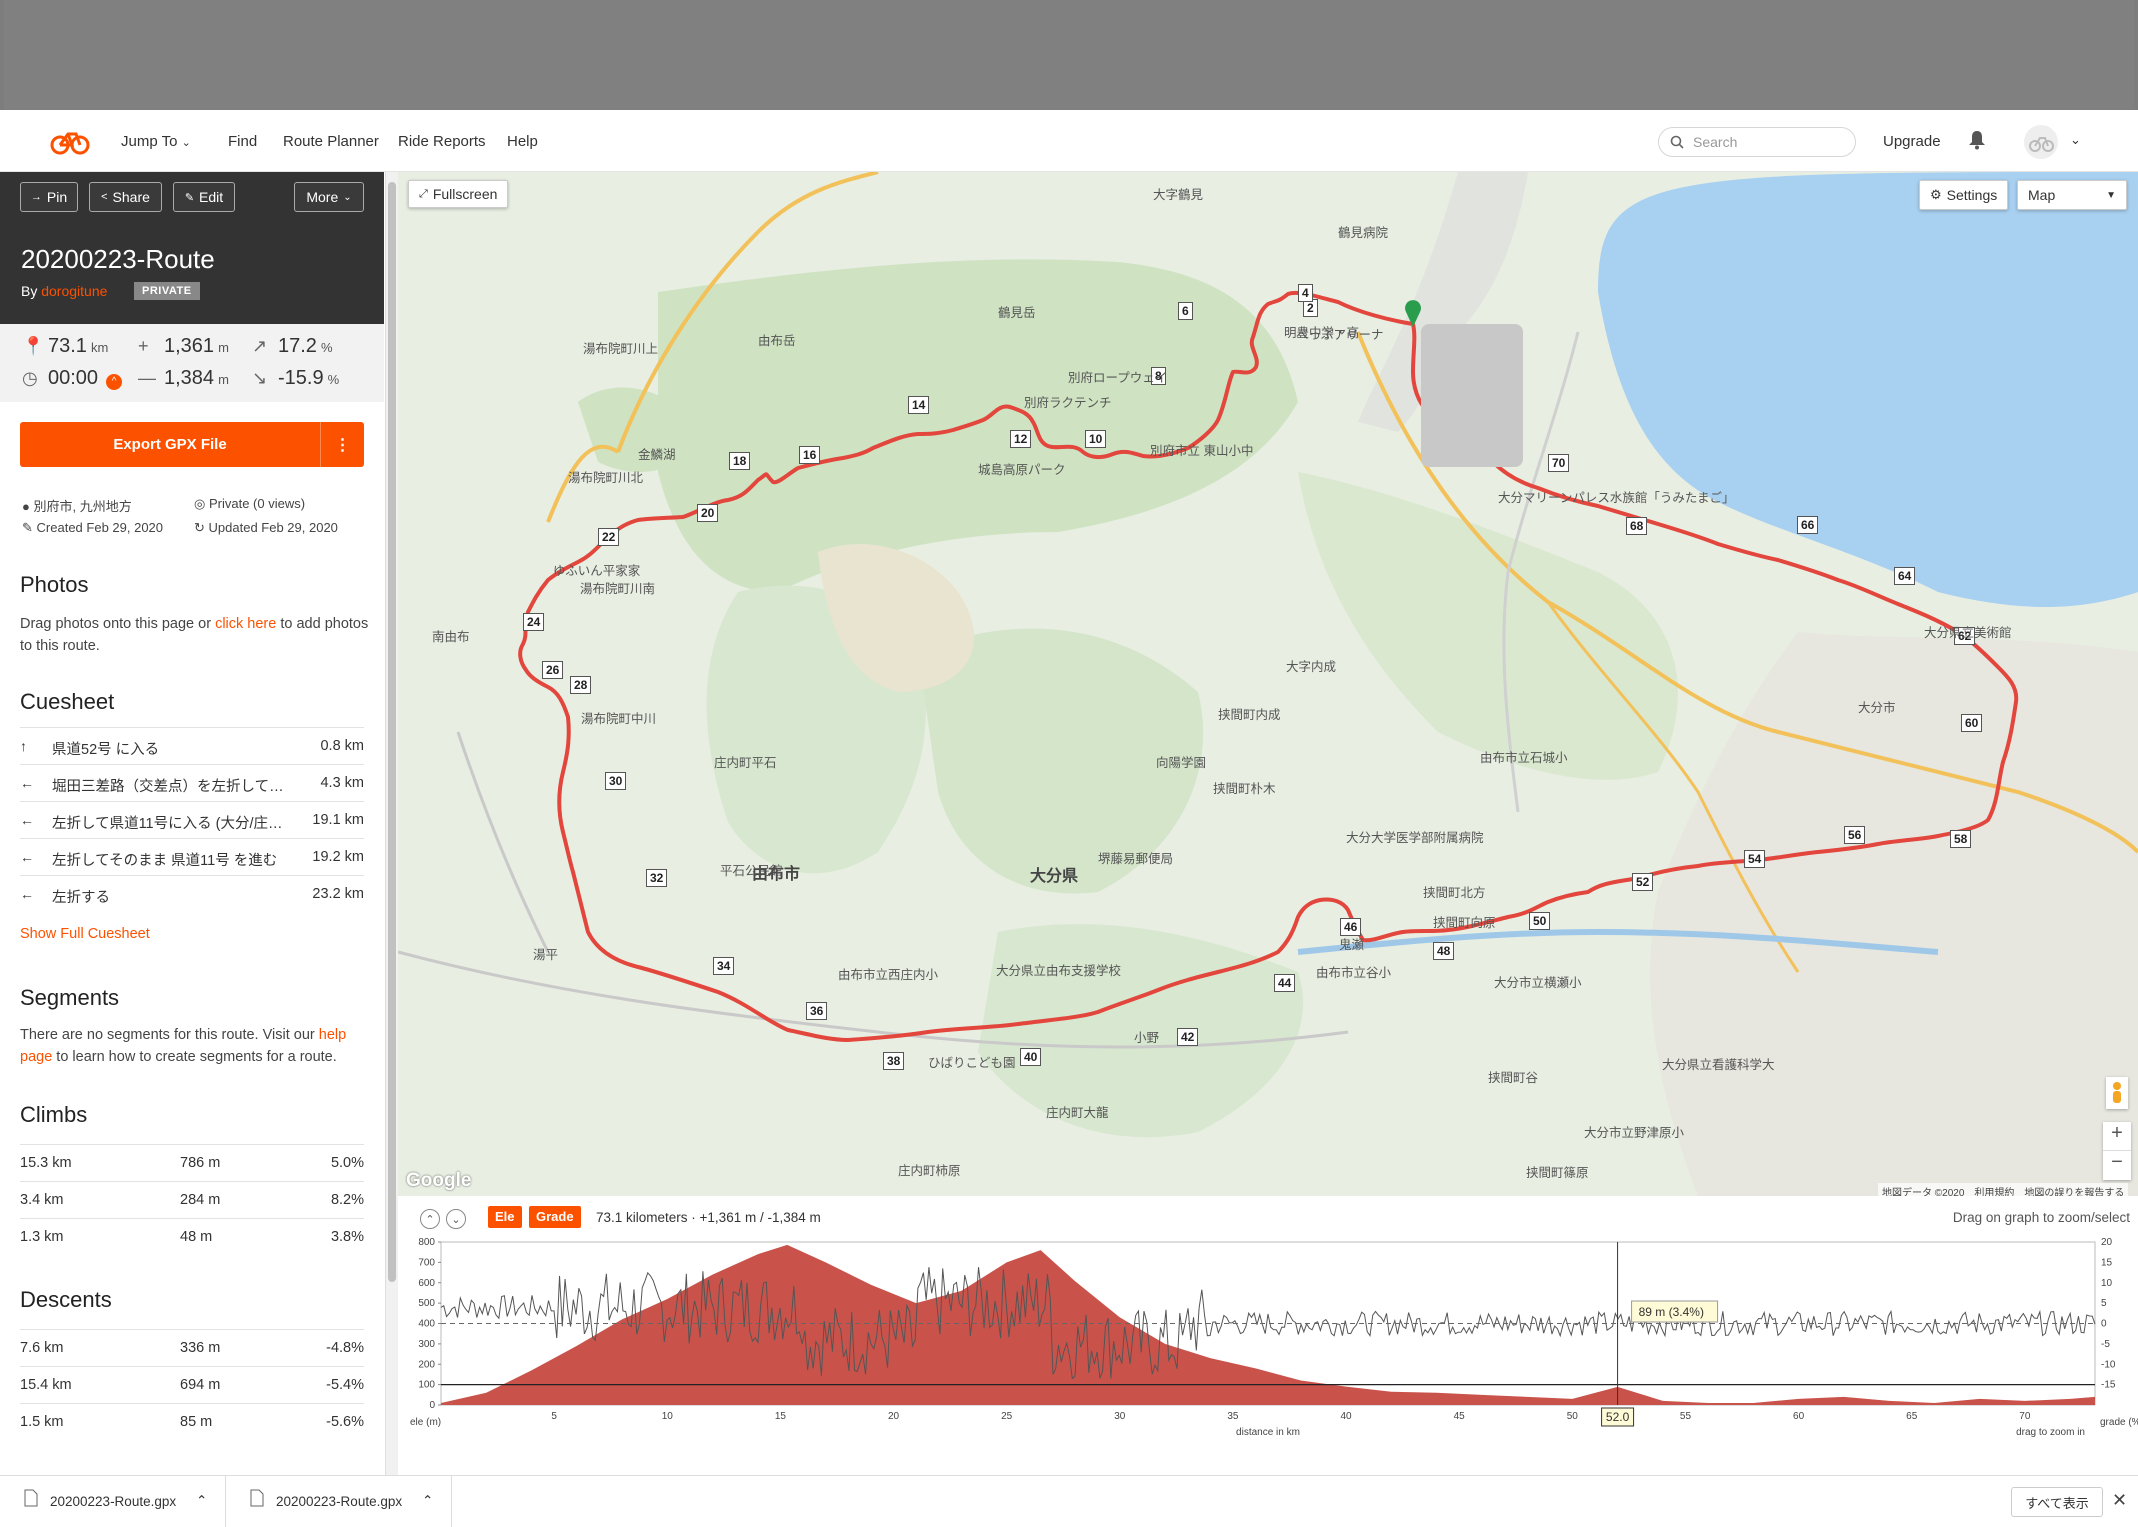 The width and height of the screenshot is (2138, 1527). Describe the element at coordinates (242, 141) in the screenshot. I see `nav-find: Find` at that location.